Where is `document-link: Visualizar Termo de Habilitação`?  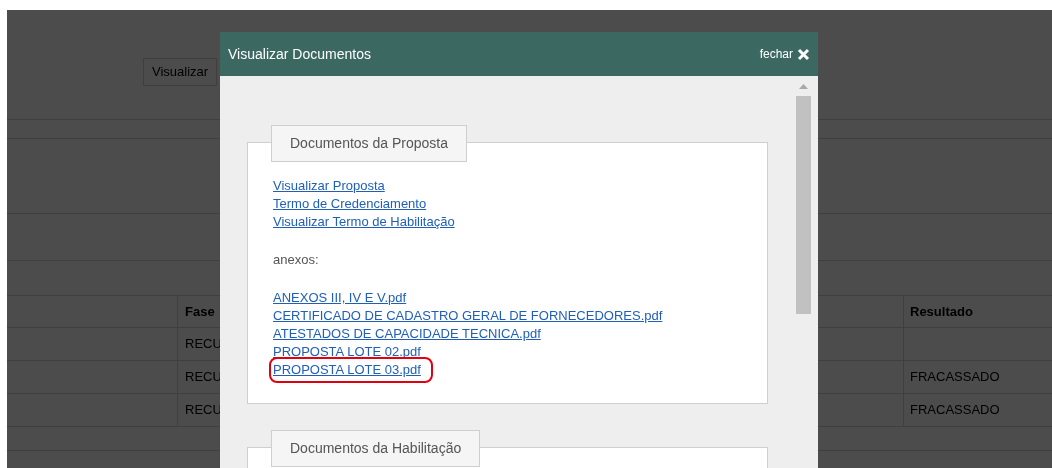
document-link: Visualizar Termo de Habilitação is located at coordinates (364, 222).